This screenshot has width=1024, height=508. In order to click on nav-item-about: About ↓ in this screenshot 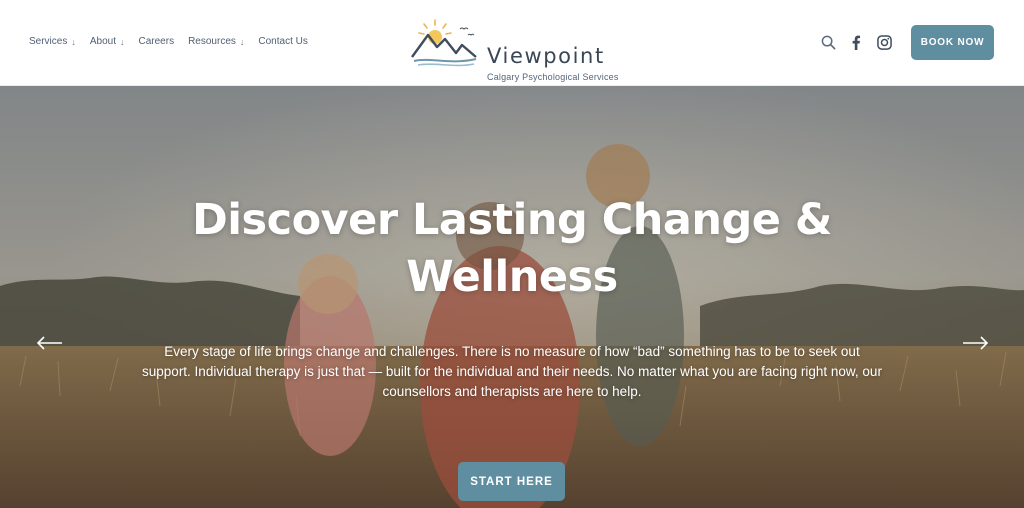, I will do `click(107, 41)`.